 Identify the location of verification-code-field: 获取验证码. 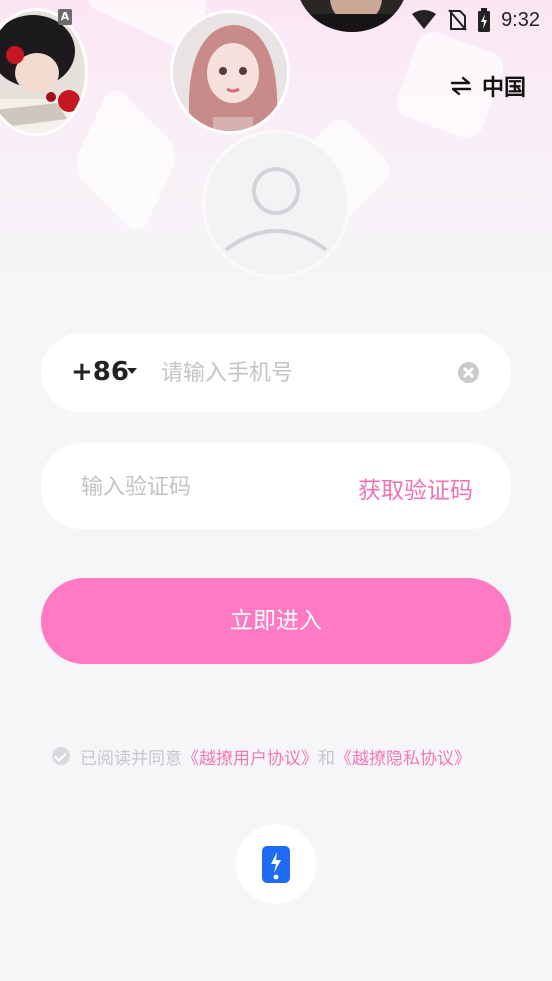
(276, 486).